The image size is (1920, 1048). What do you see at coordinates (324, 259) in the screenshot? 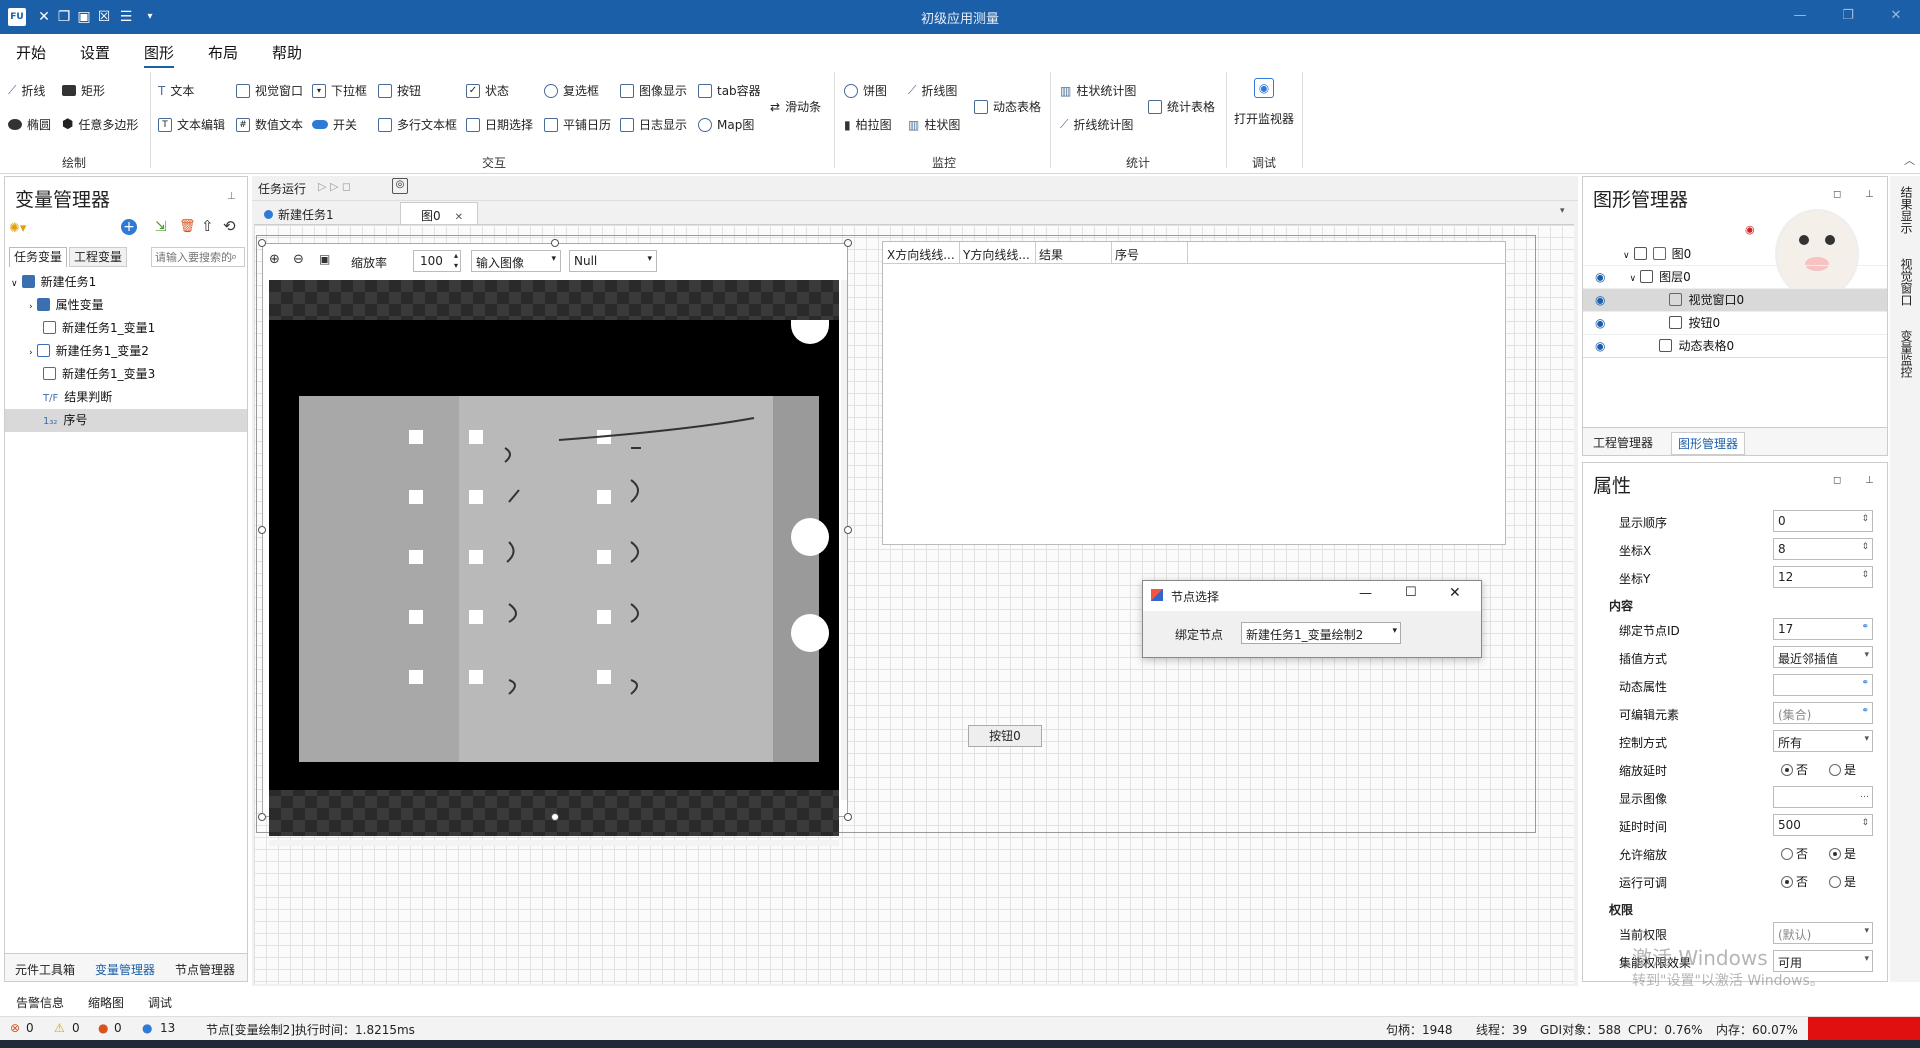
I see `fit-icon: ▣` at bounding box center [324, 259].